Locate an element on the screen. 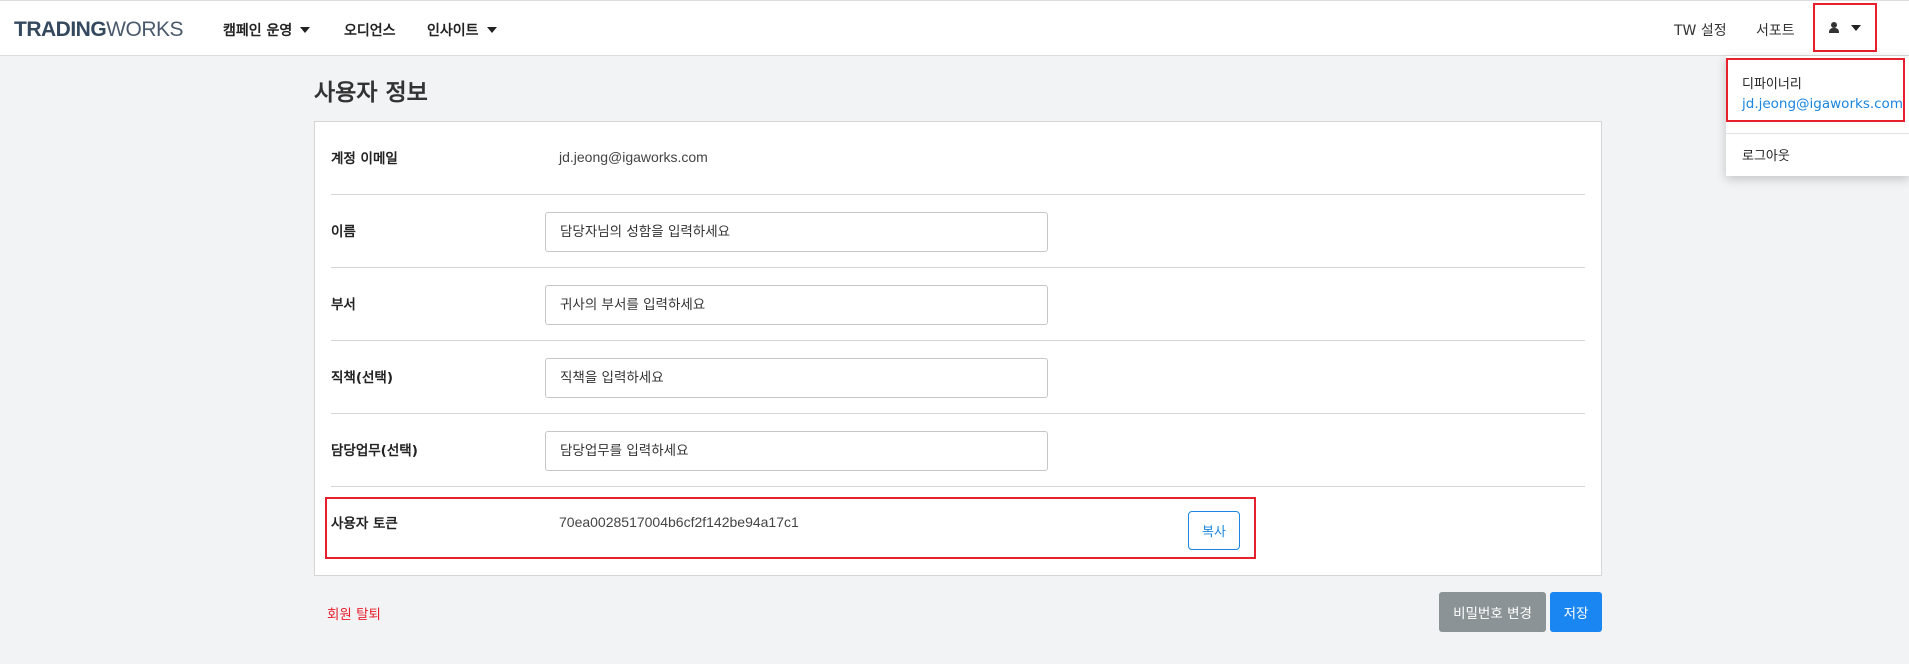  nav-audience: 오디언스 is located at coordinates (370, 30).